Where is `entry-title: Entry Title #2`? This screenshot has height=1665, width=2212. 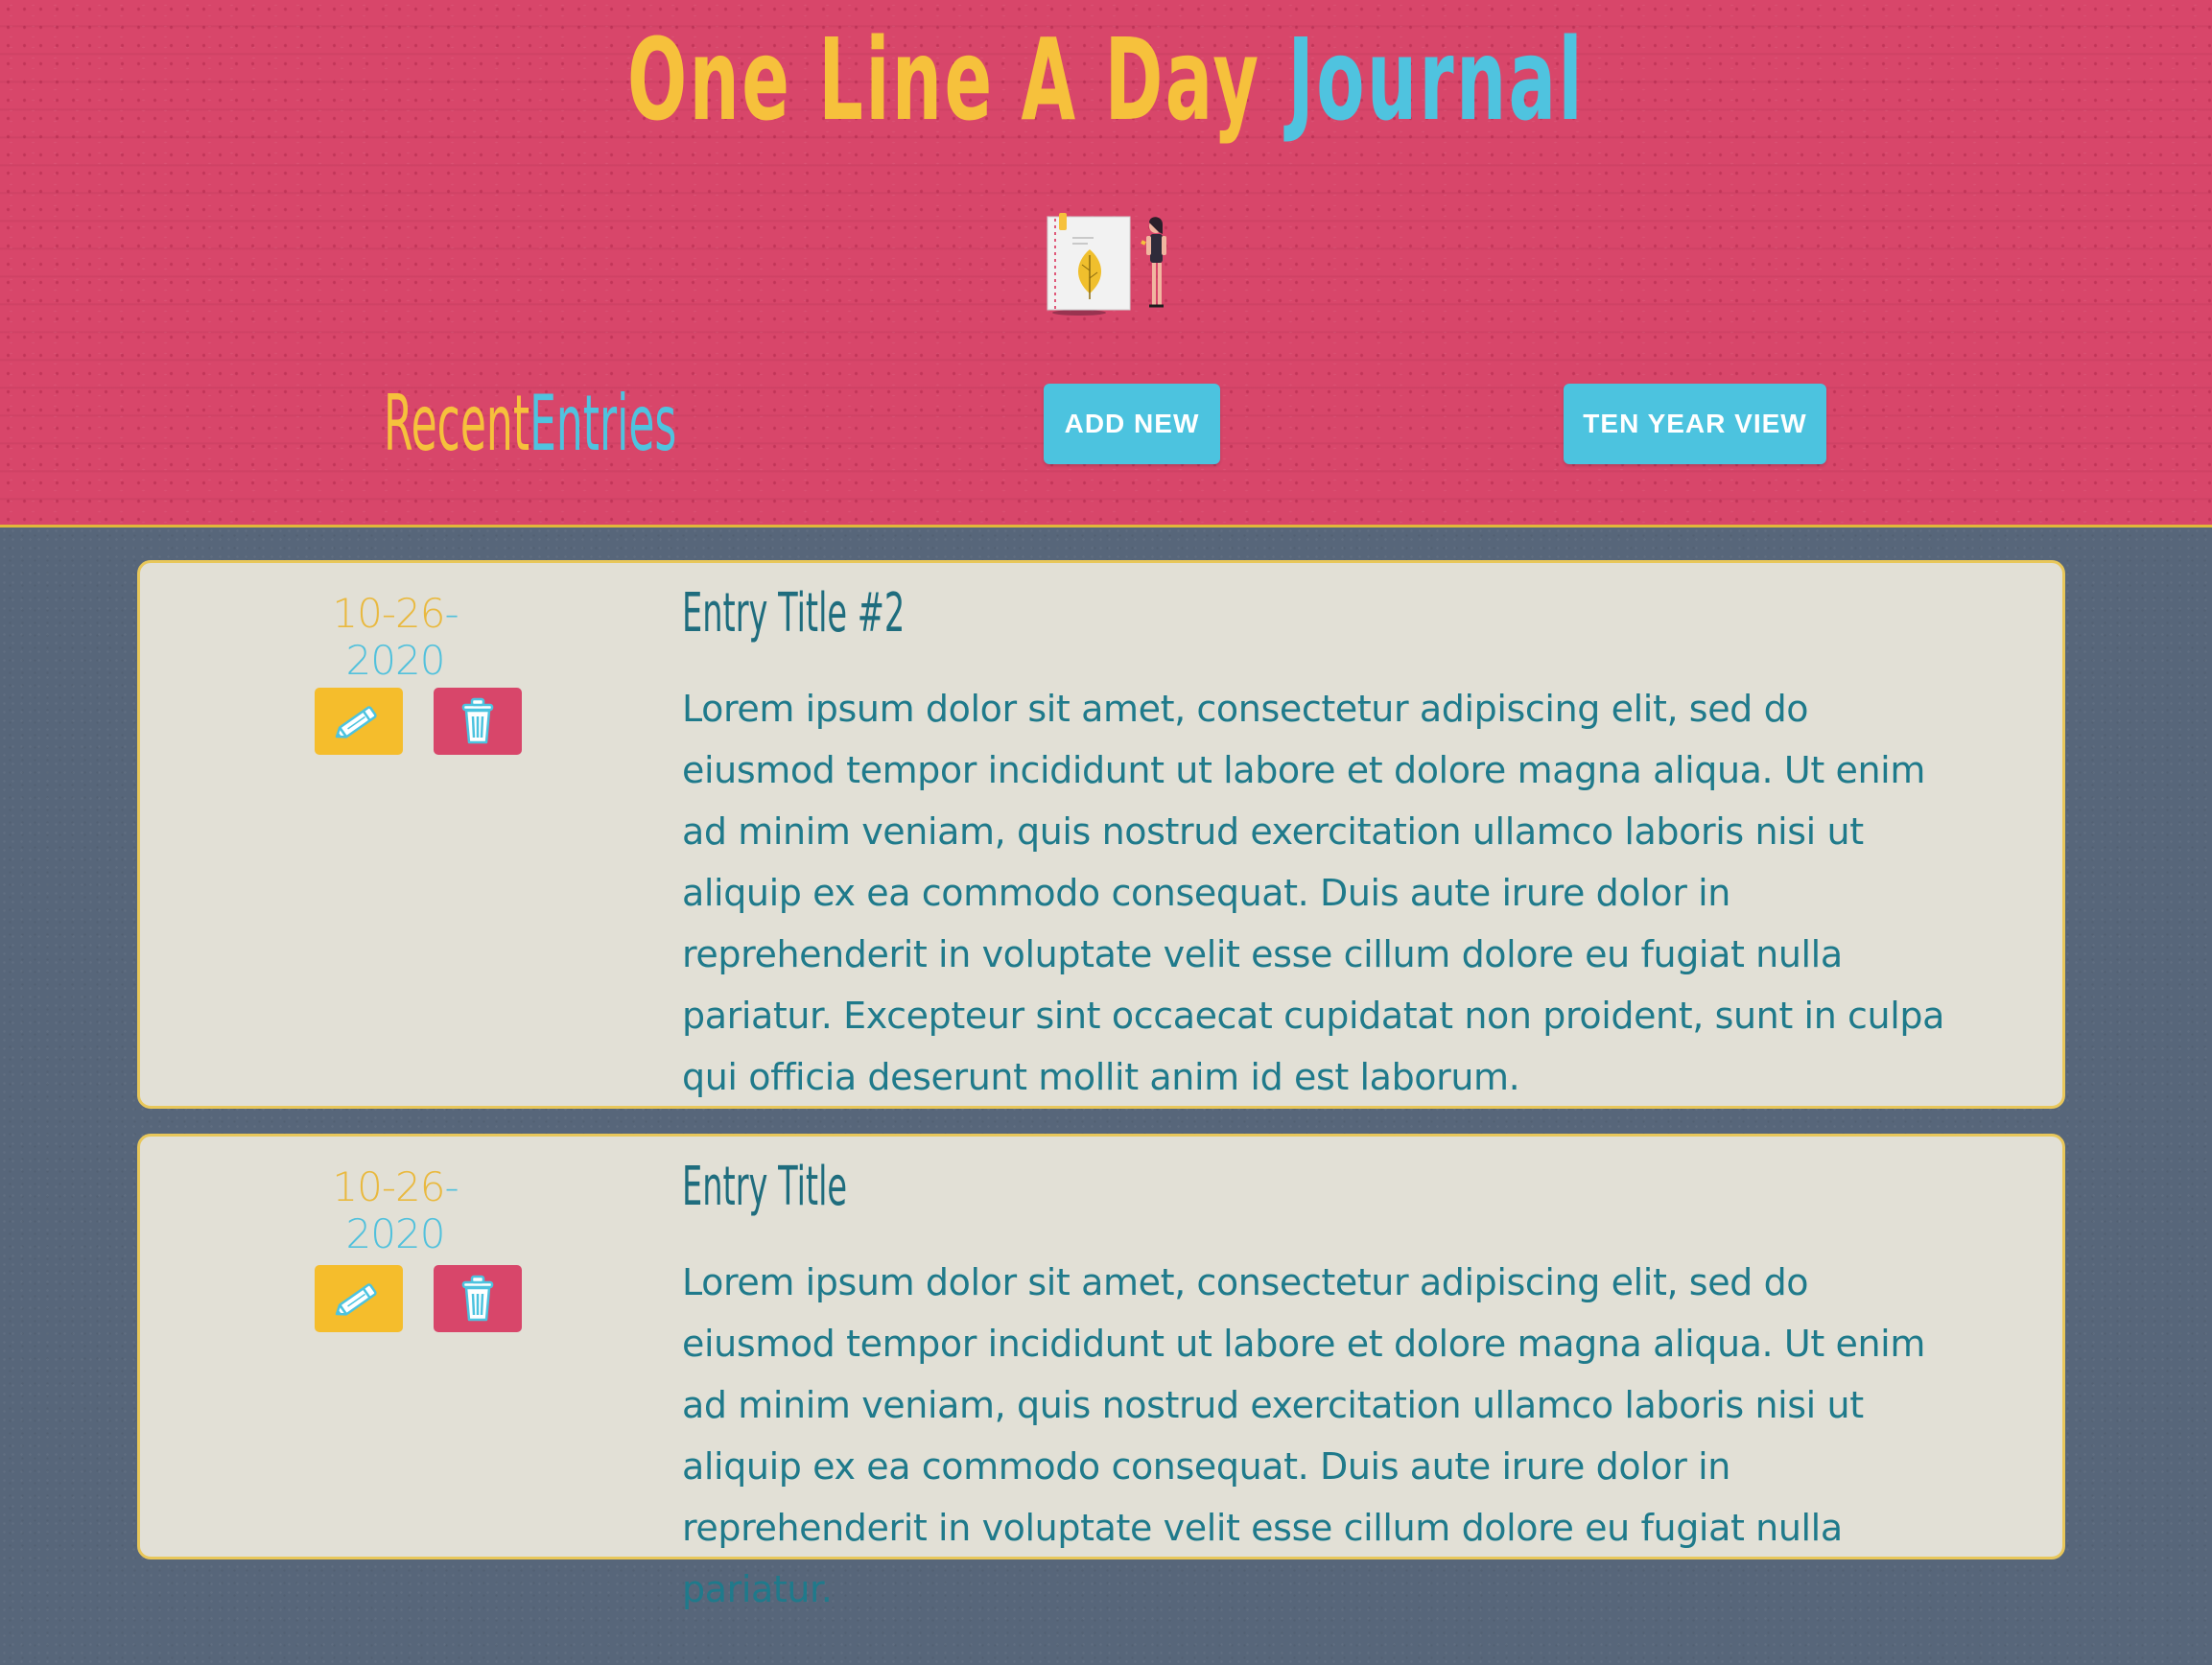 entry-title: Entry Title #2 is located at coordinates (794, 614).